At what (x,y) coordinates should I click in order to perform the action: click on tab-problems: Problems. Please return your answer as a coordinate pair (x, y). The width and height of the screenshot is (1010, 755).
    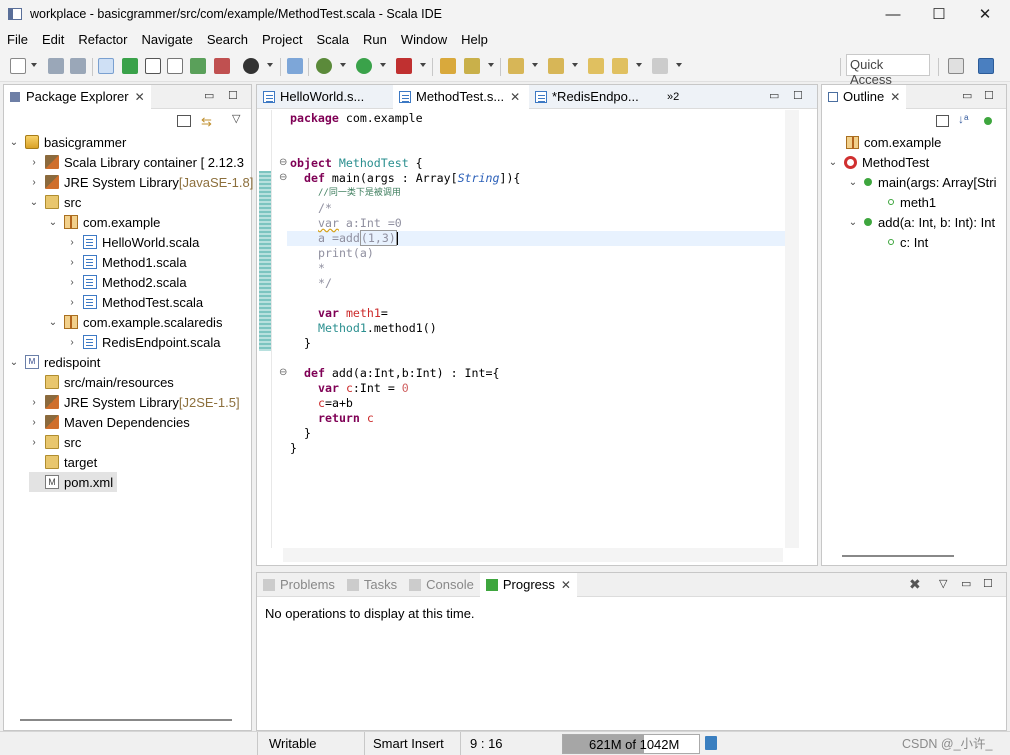
    Looking at the image, I should click on (299, 585).